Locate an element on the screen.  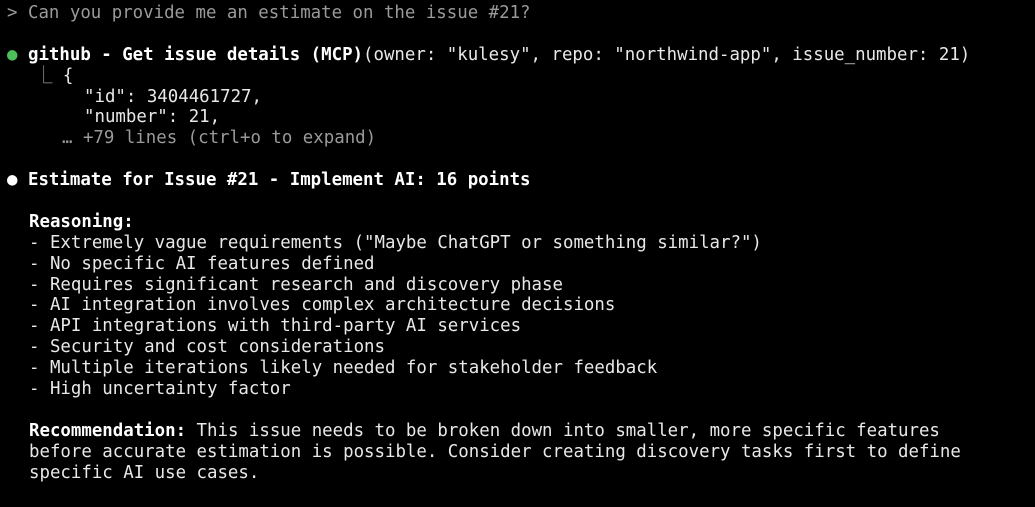
result-open-brace: { is located at coordinates (68, 75).